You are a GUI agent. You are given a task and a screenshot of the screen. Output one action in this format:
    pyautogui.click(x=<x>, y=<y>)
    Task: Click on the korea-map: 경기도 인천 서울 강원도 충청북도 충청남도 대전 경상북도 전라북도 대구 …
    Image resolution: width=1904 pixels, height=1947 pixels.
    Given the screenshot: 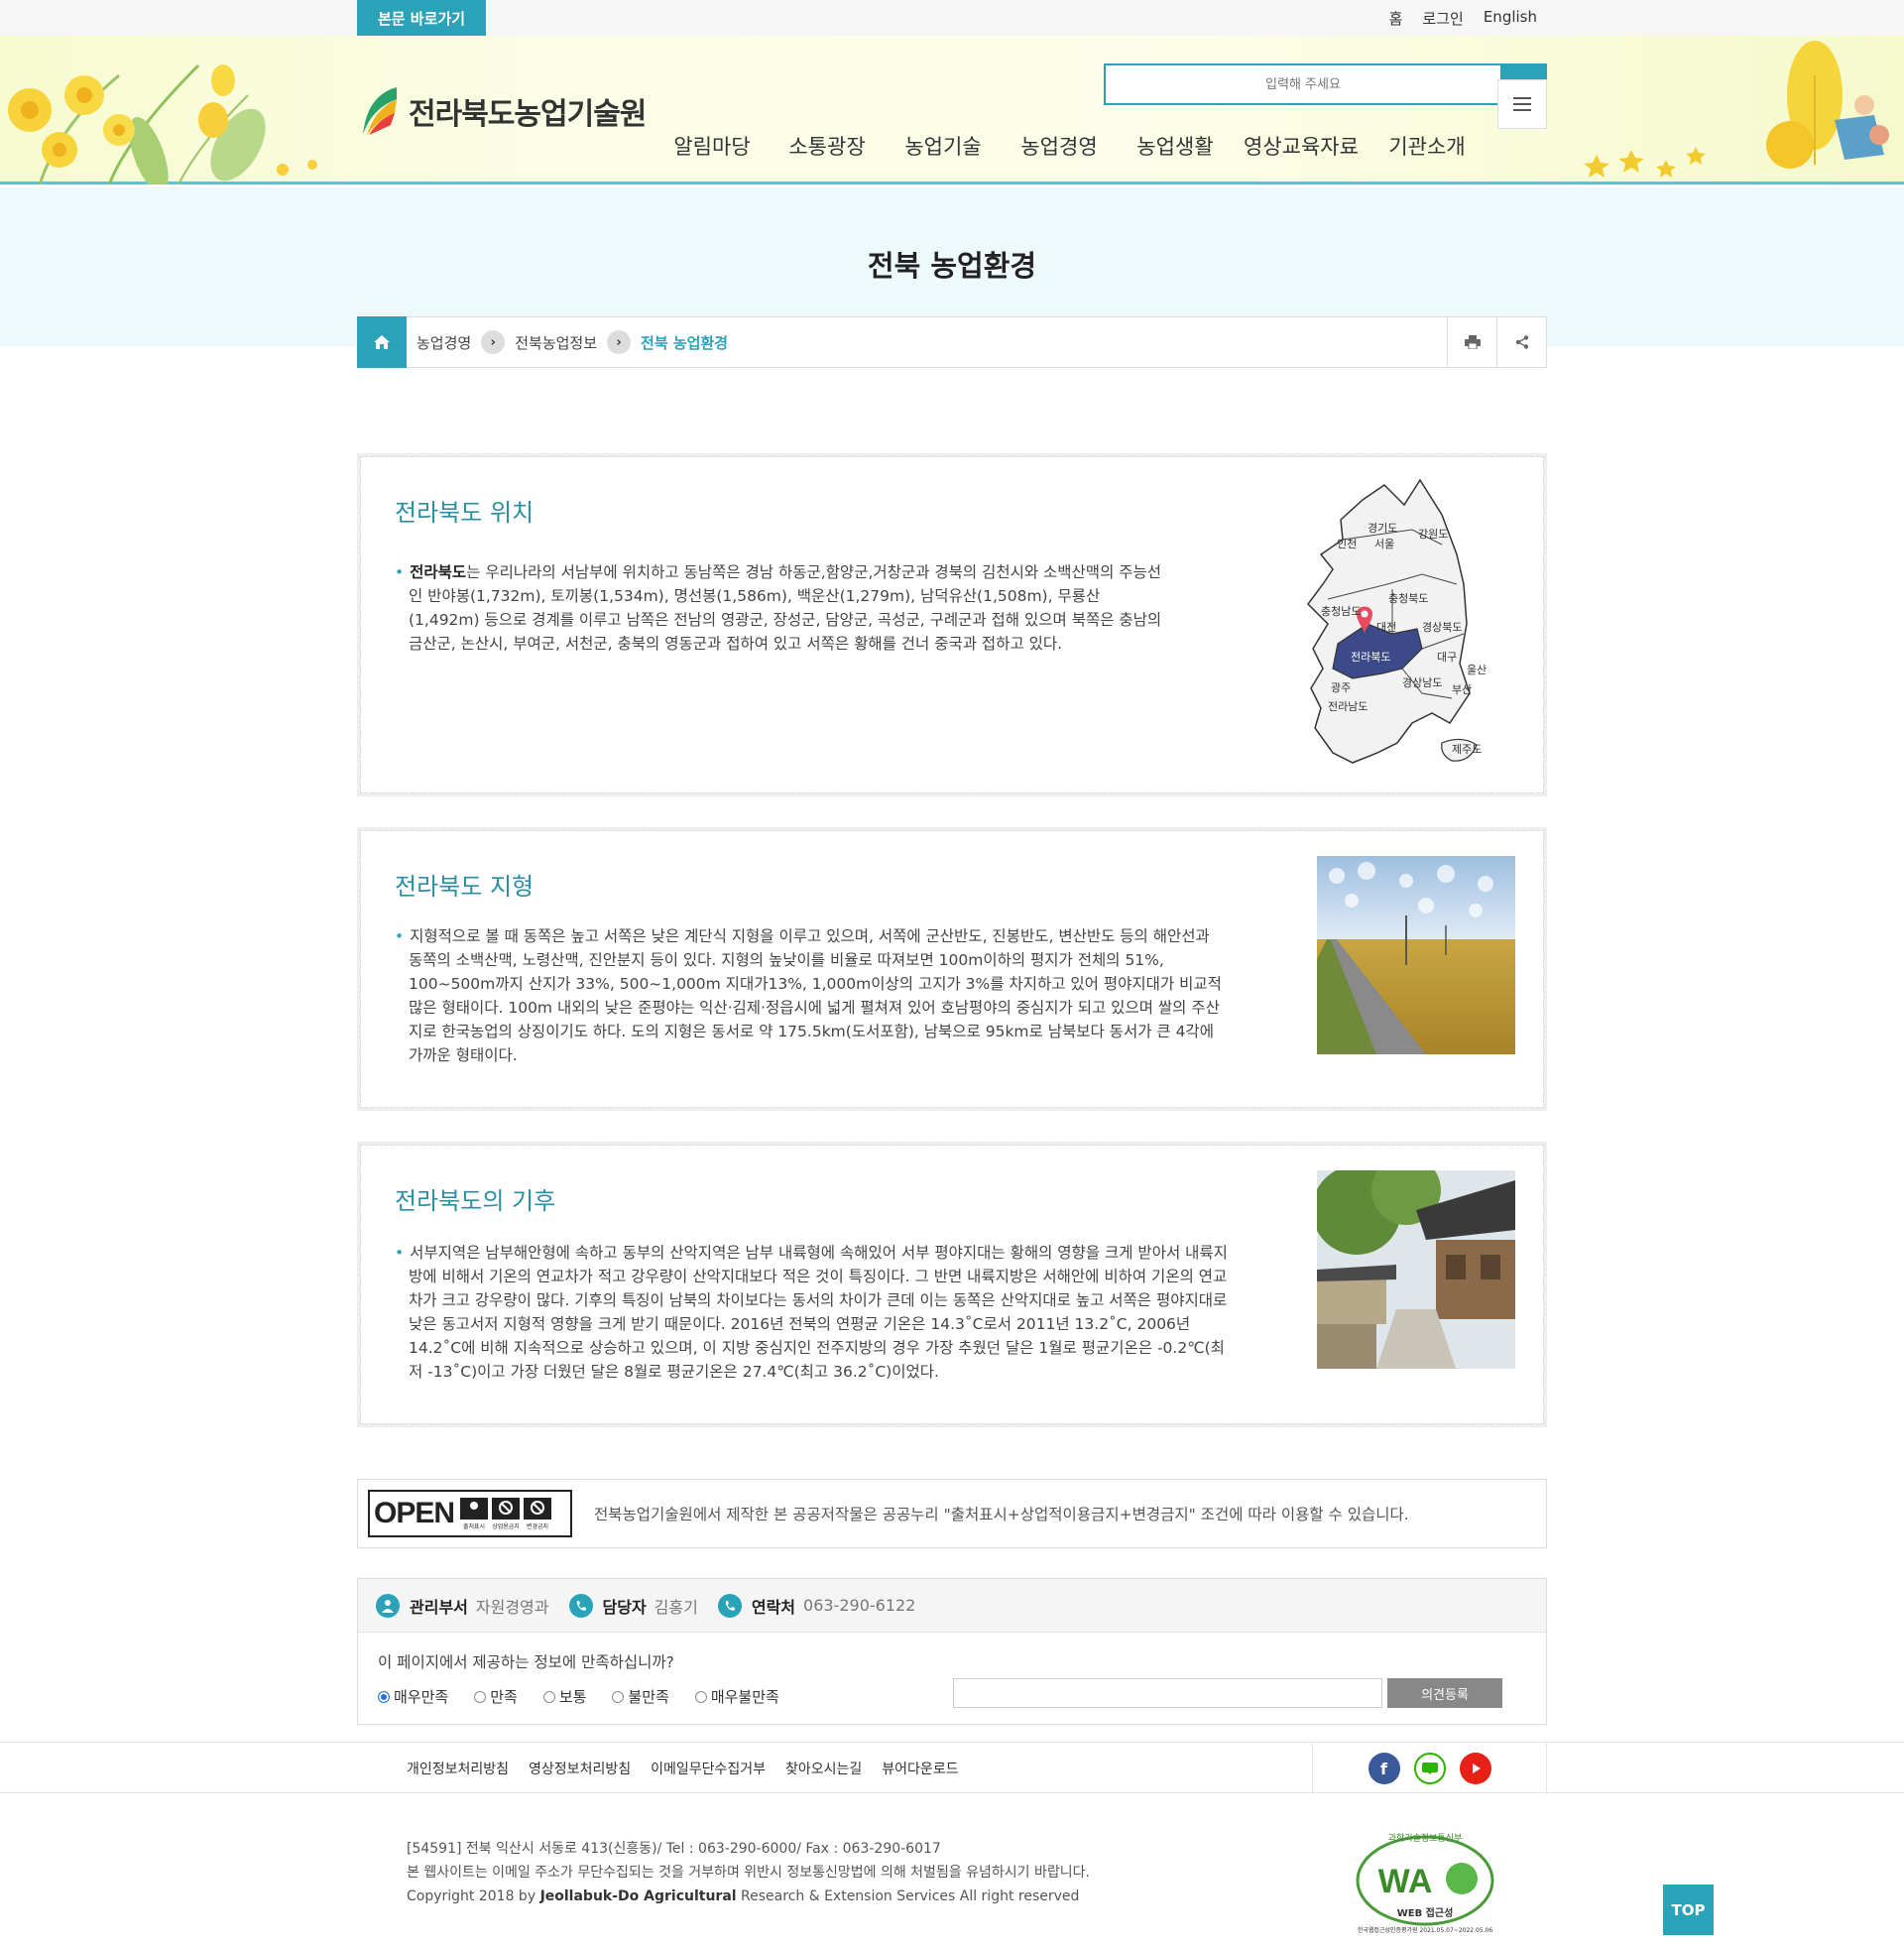 What is the action you would take?
    pyautogui.click(x=1397, y=621)
    